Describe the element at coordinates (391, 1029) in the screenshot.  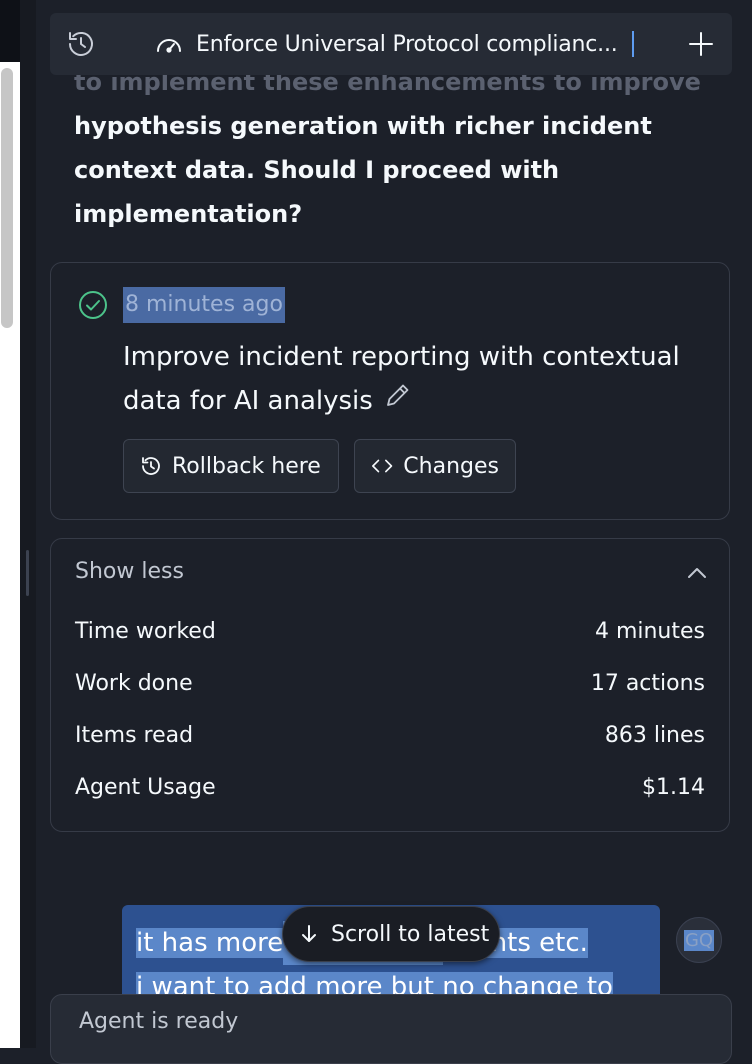
I see `agent-input-area: Agent is ready` at that location.